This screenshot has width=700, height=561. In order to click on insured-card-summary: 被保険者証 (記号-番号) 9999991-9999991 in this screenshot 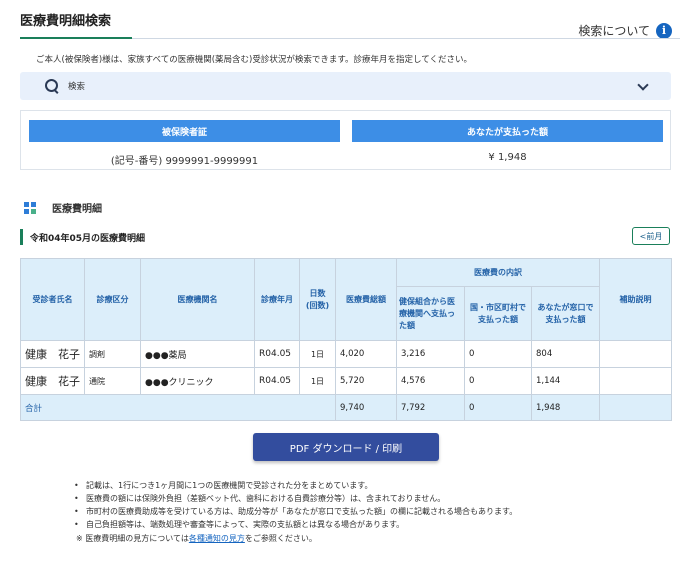, I will do `click(184, 143)`.